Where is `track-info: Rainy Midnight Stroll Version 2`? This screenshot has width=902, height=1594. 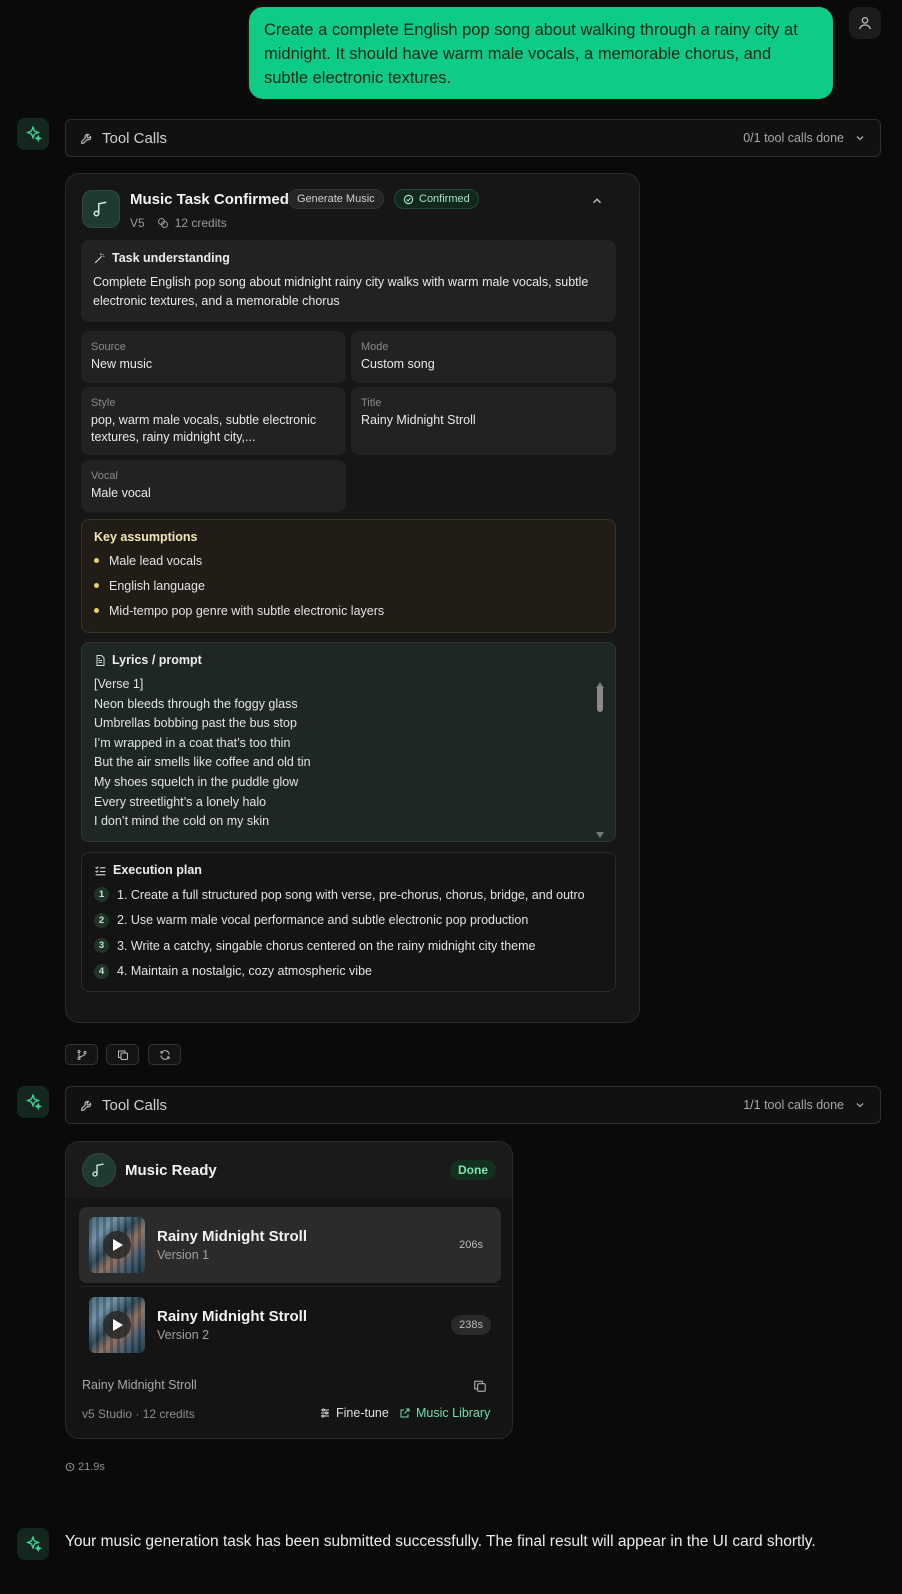
track-info: Rainy Midnight Stroll Version 2 is located at coordinates (304, 1325).